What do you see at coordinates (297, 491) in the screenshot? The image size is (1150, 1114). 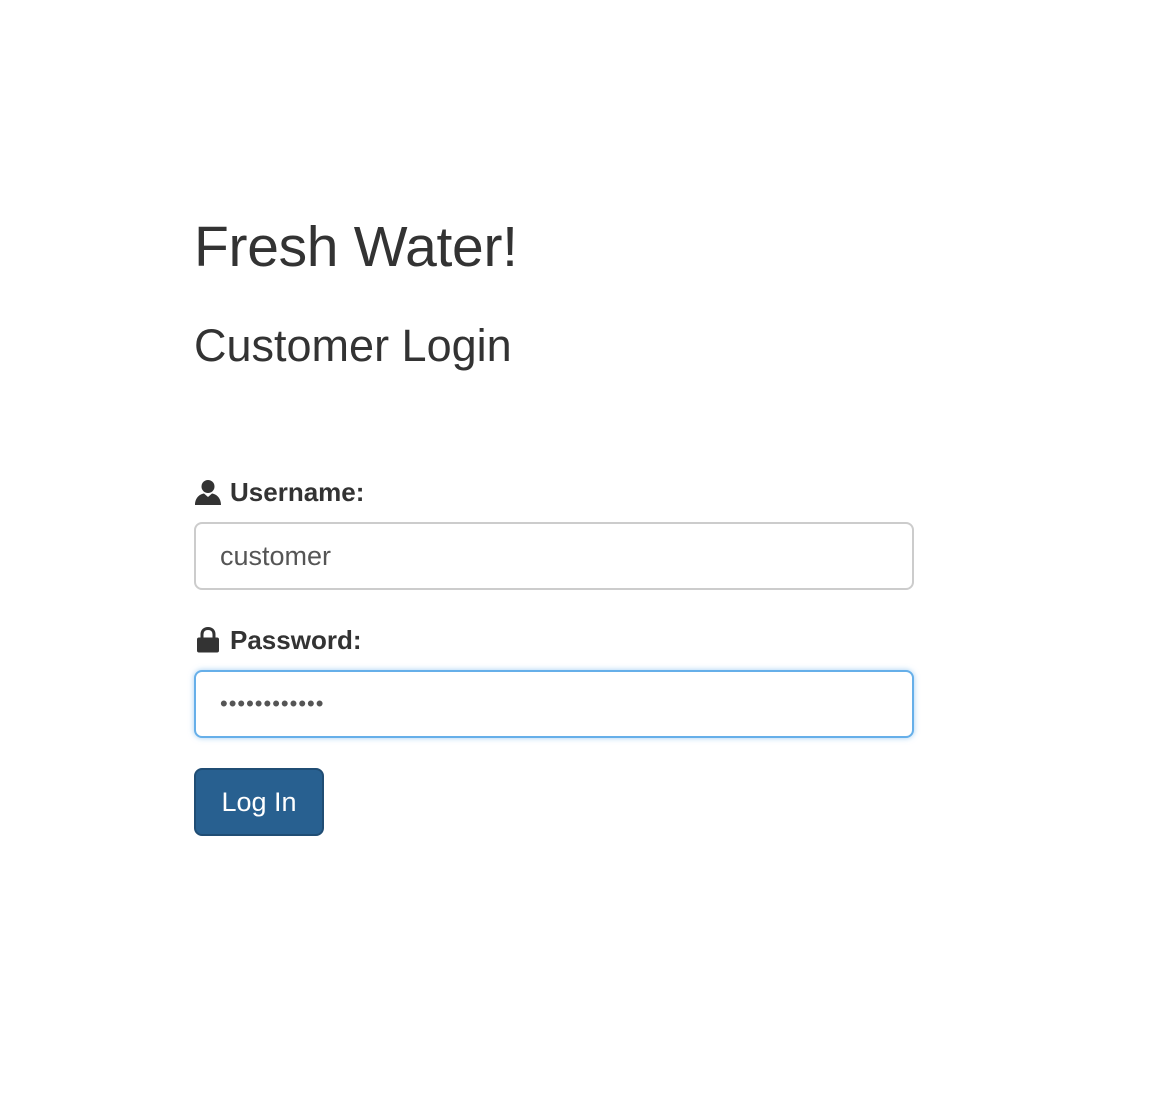 I see `username-label-text: Username:` at bounding box center [297, 491].